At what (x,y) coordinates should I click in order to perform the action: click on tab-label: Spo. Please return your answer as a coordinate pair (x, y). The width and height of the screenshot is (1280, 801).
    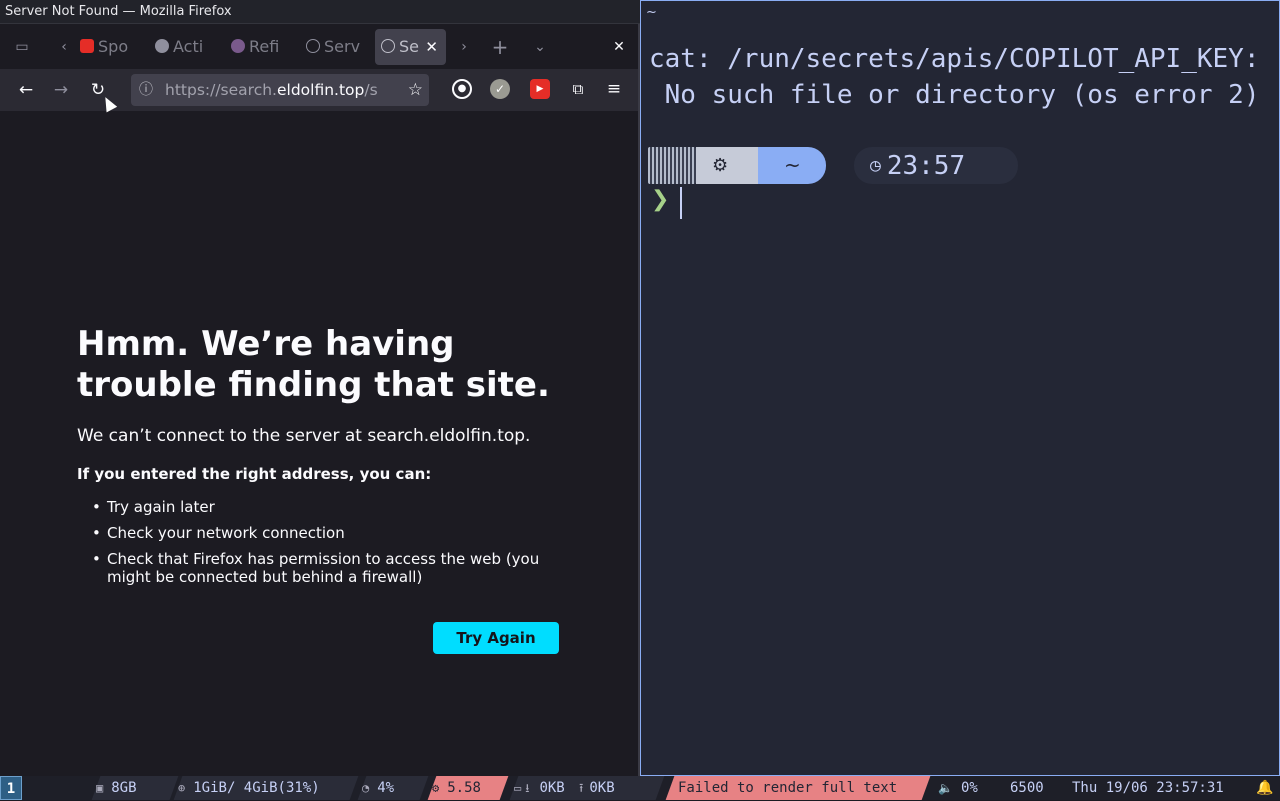
    Looking at the image, I should click on (113, 46).